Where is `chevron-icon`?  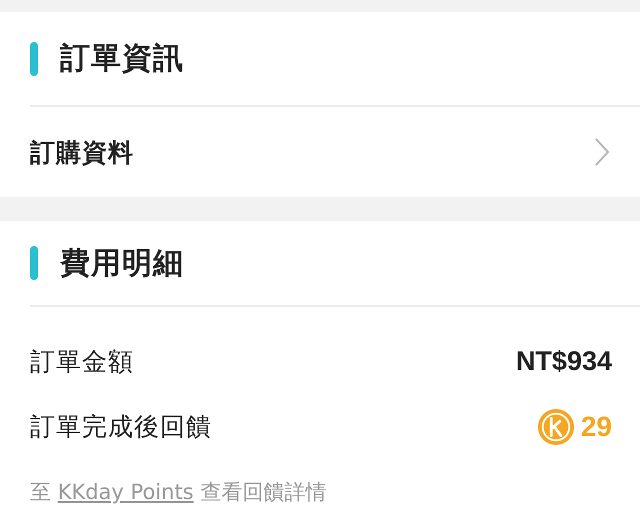
chevron-icon is located at coordinates (602, 152).